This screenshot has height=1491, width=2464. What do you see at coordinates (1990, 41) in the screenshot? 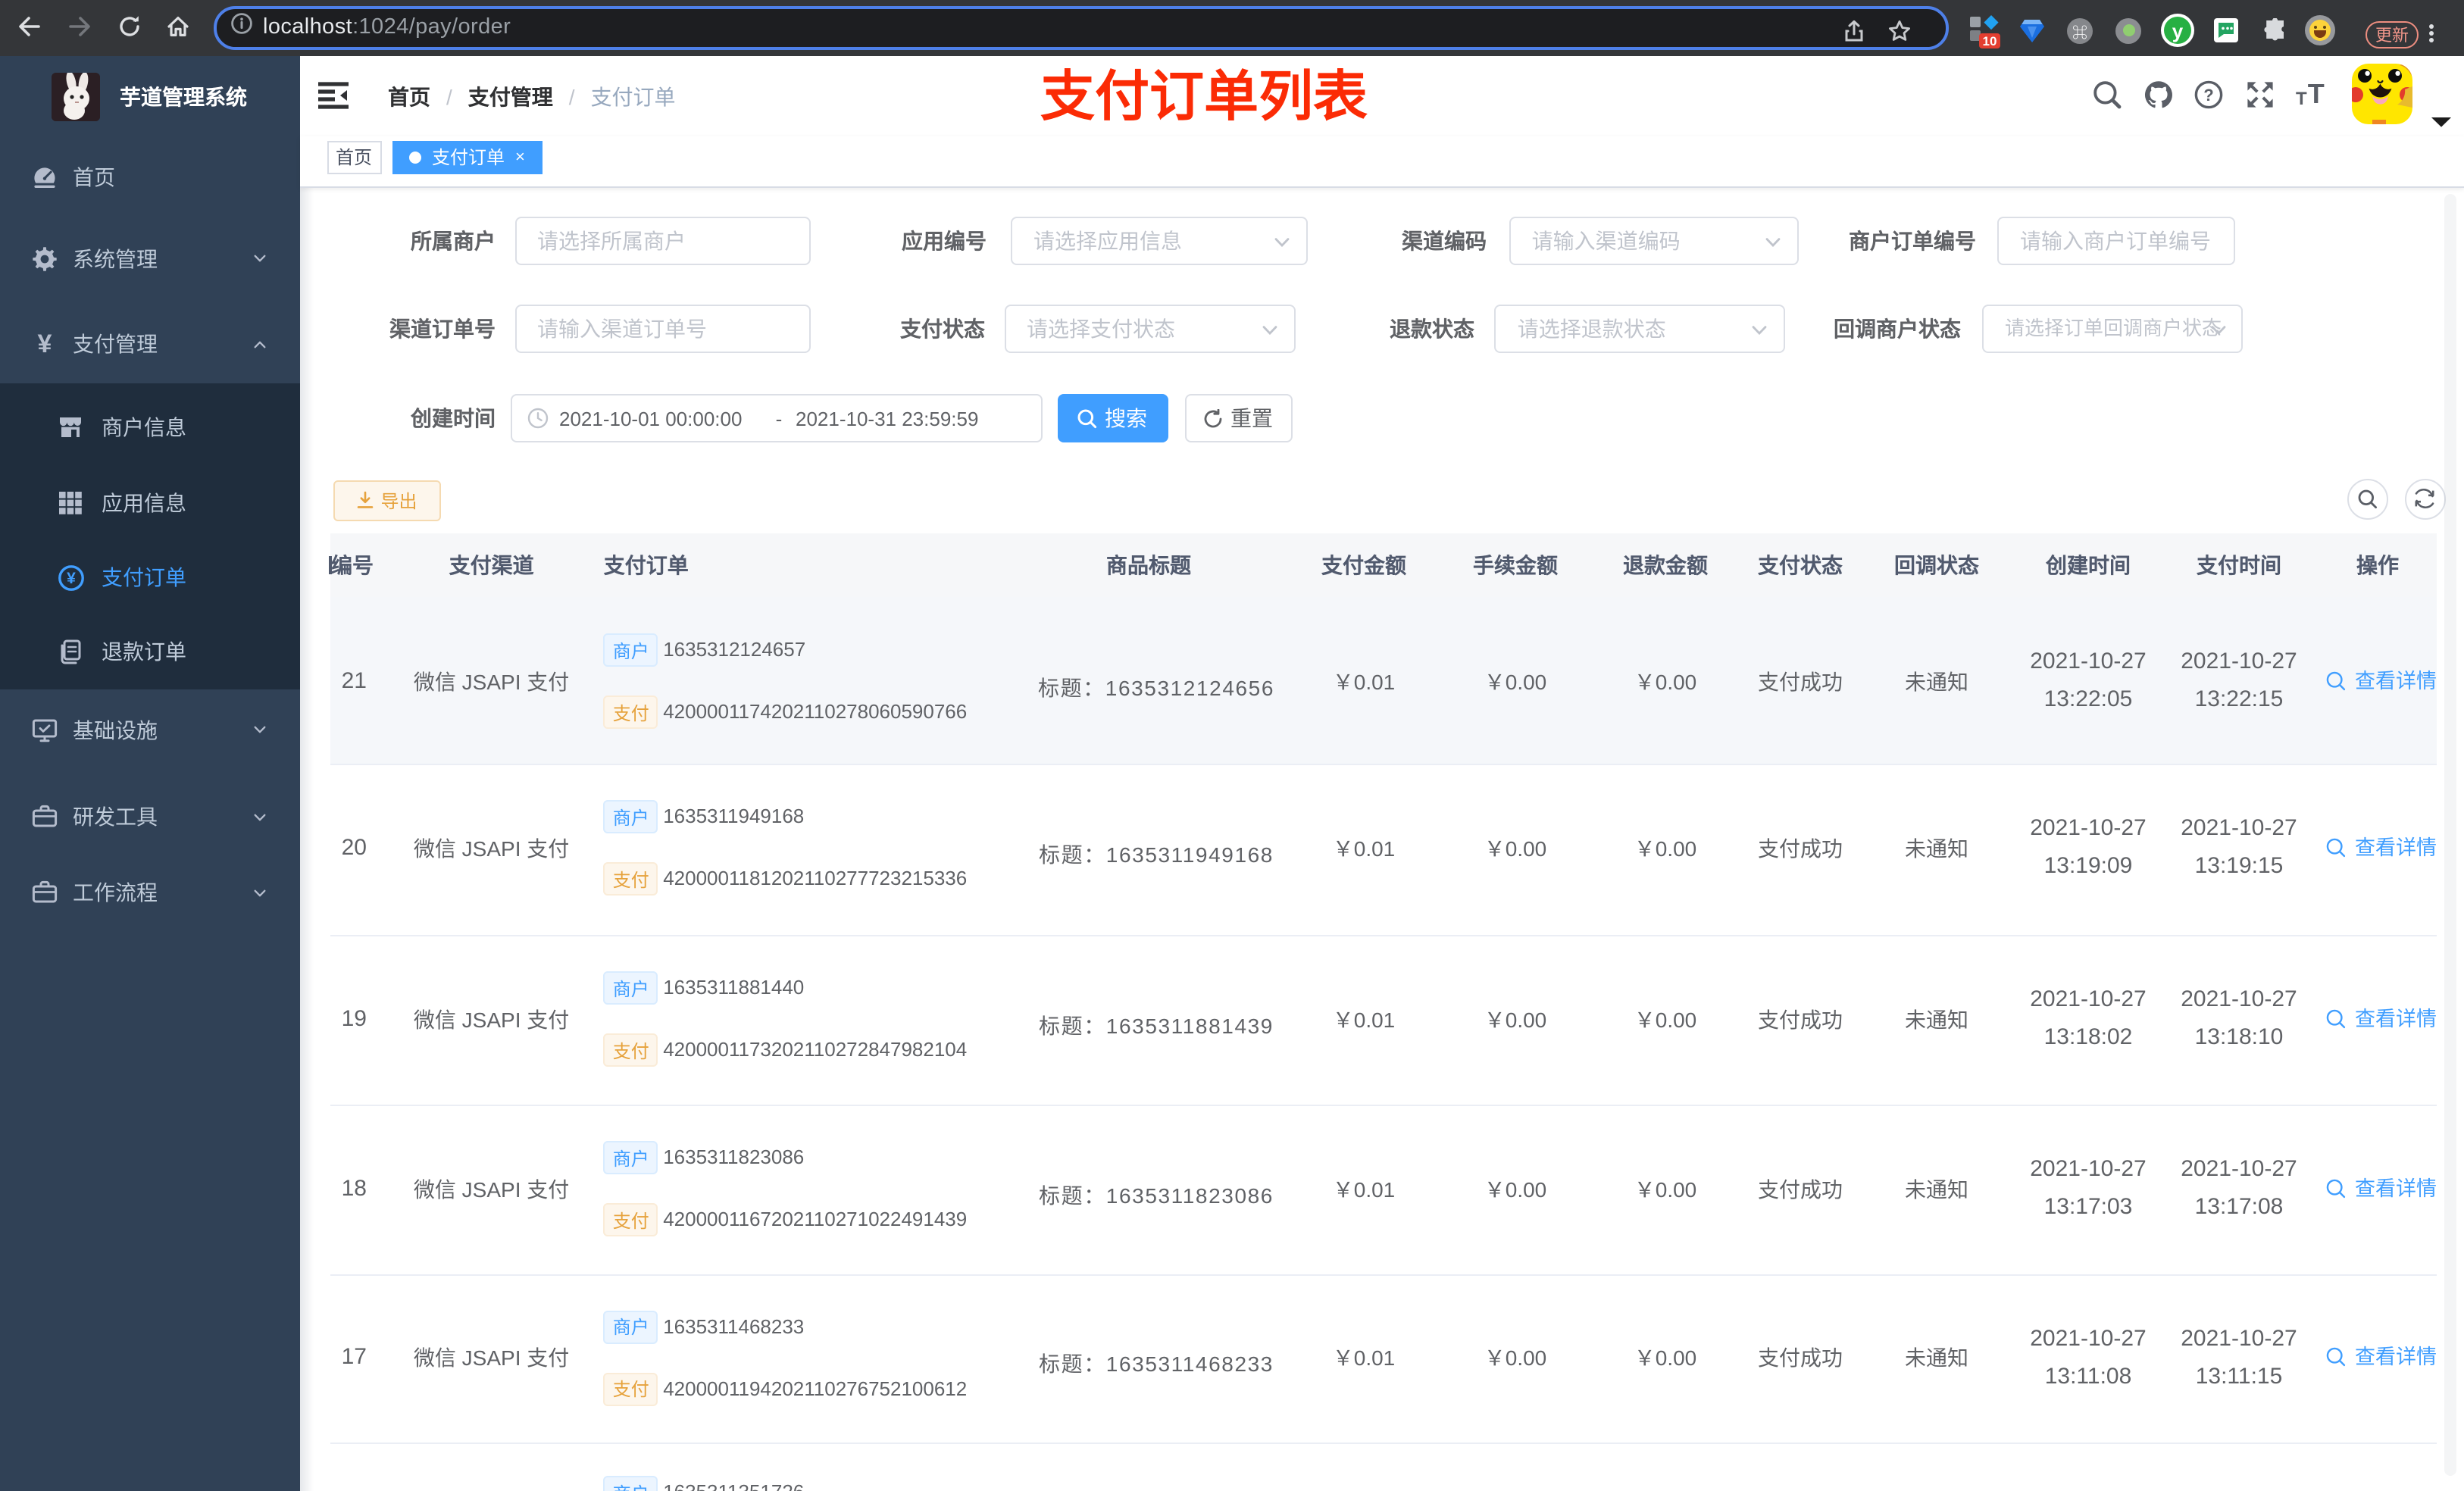
I see `svg-text: 10` at bounding box center [1990, 41].